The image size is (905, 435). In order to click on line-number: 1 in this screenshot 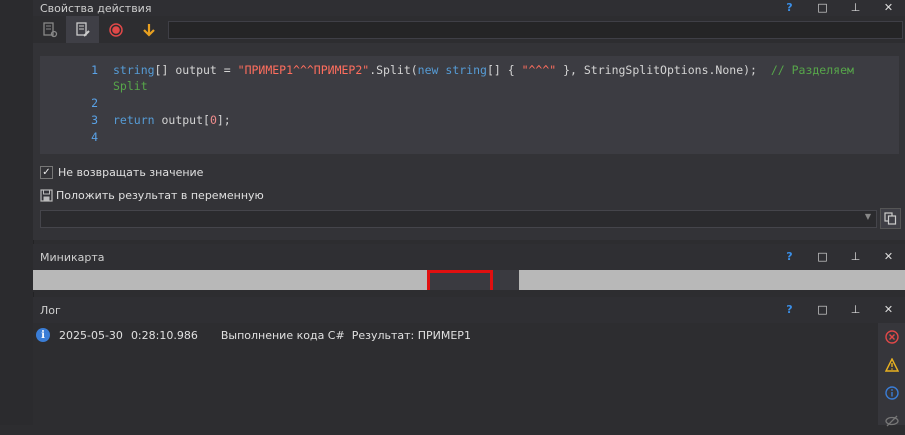, I will do `click(94, 70)`.